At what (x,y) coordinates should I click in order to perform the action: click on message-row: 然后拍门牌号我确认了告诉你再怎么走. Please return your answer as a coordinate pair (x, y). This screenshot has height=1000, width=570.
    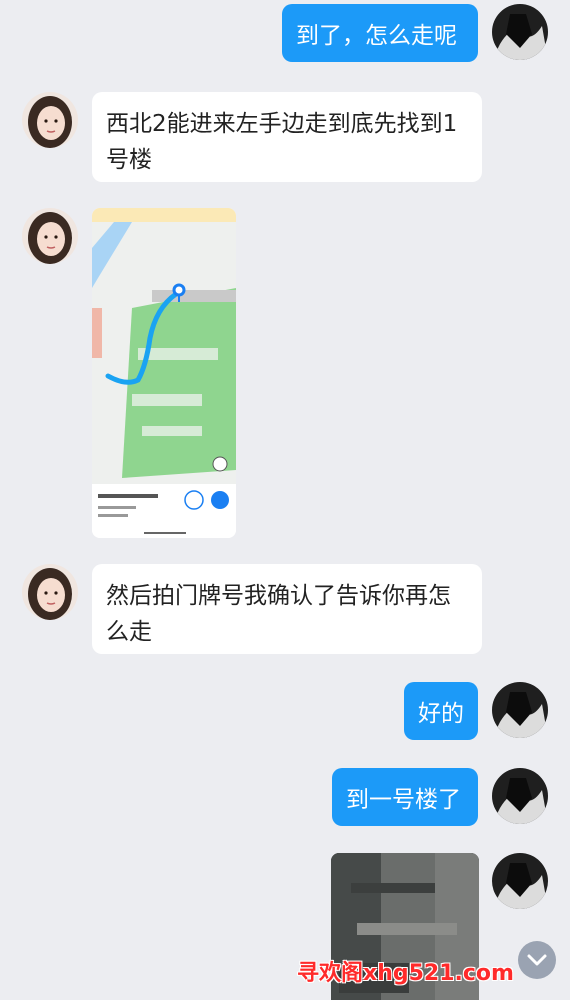
    Looking at the image, I should click on (285, 610).